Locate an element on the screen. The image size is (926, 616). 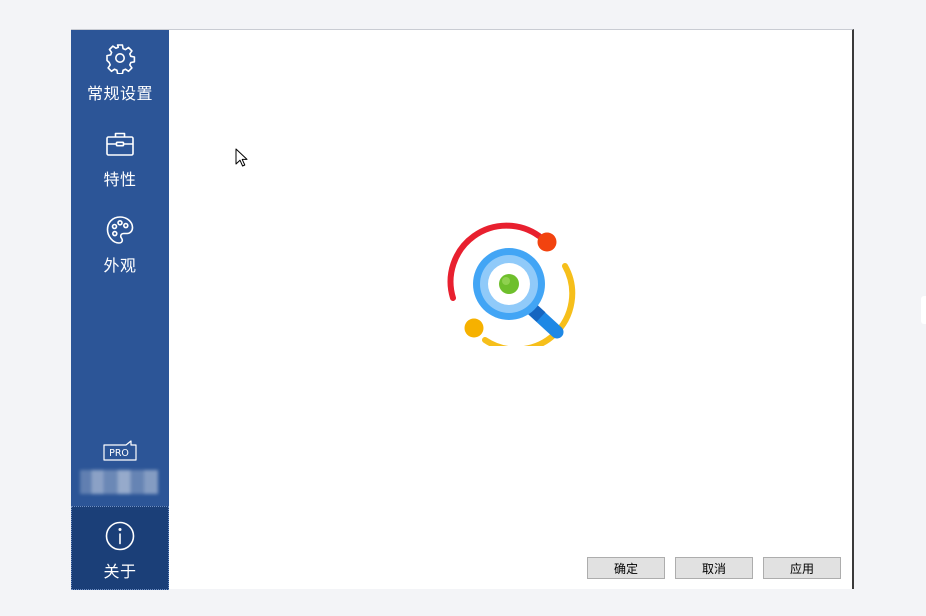
pro-badge-label: PRO is located at coordinates (119, 453).